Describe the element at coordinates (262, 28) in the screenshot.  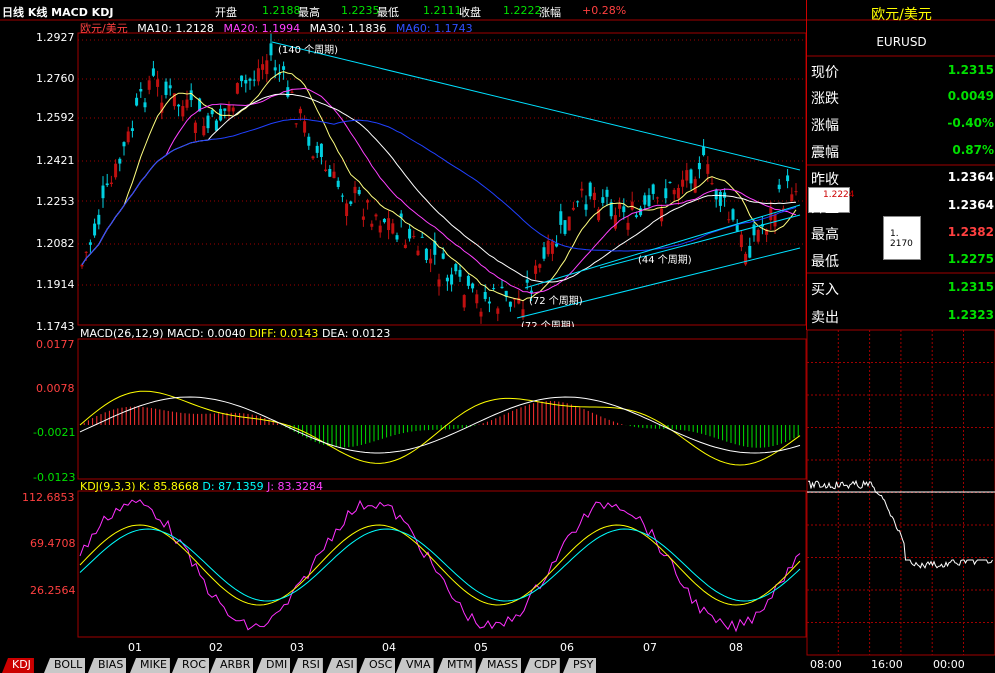
I see `legend-ma20: MA20: 1.1994` at that location.